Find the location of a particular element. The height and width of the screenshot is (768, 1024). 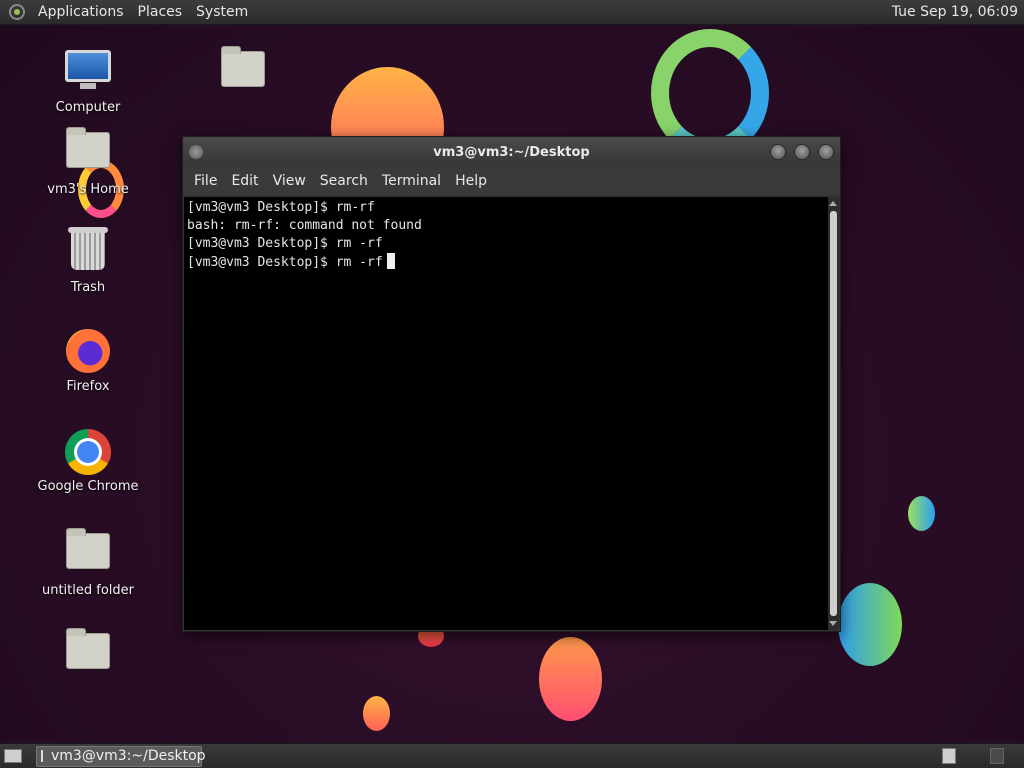

terminal-line: [vm3@vm3 Desktop]$ rm-rf is located at coordinates (281, 207).